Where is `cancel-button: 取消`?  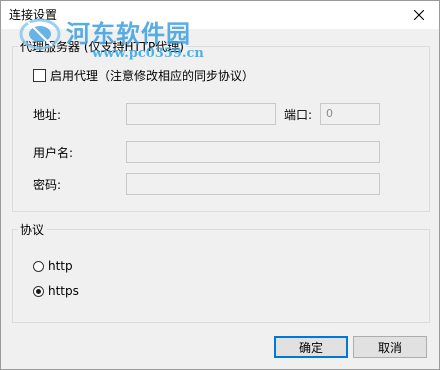 cancel-button: 取消 is located at coordinates (390, 347).